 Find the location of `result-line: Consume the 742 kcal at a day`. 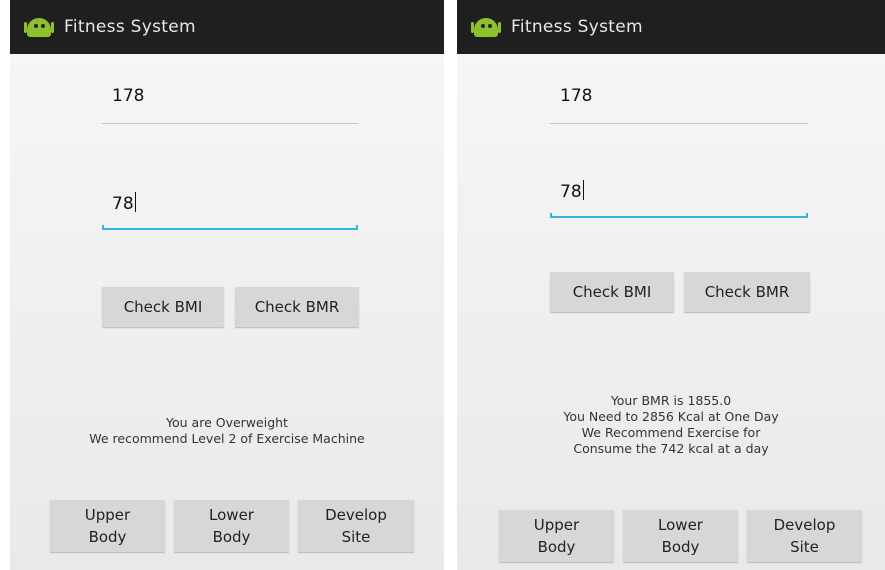

result-line: Consume the 742 kcal at a day is located at coordinates (671, 448).